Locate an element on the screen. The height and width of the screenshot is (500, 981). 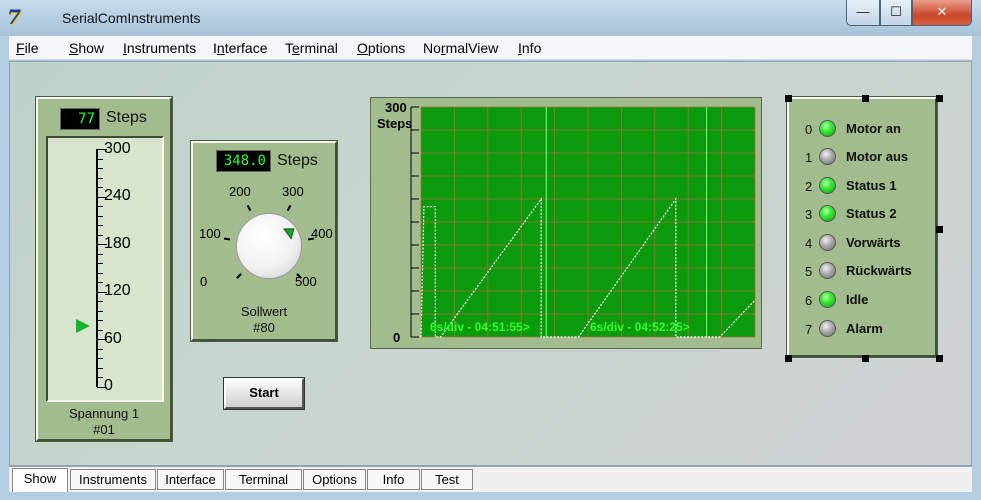
chart-y-unit-label: Steps is located at coordinates (394, 123).